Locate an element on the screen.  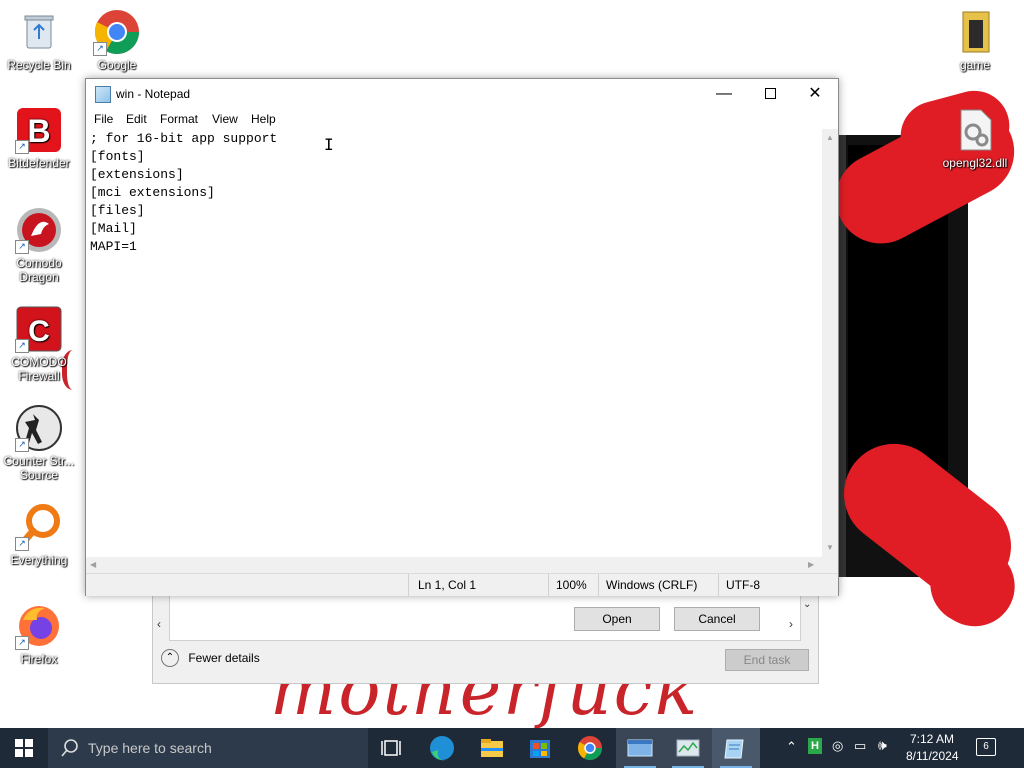
chevron-up-icon: ⌃ is located at coordinates (170, 658).